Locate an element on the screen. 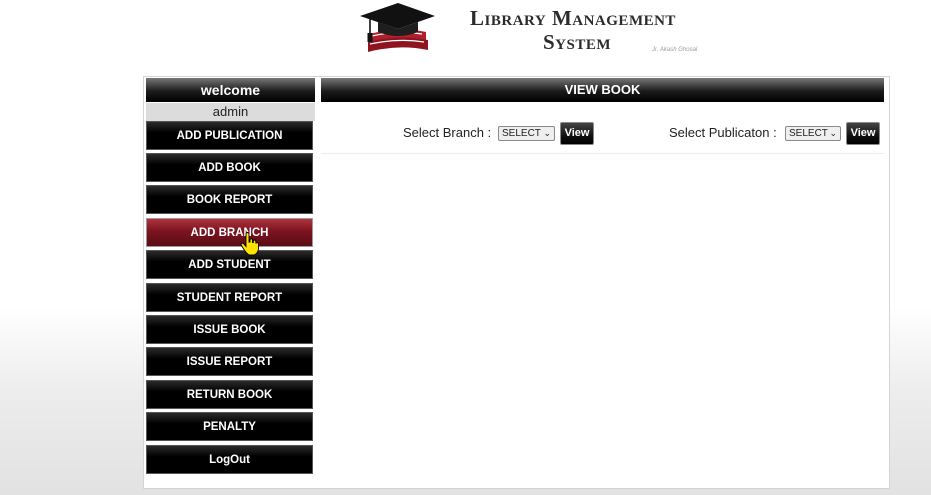  sidebar-item-return-book: RETURN BOOK is located at coordinates (229, 394).